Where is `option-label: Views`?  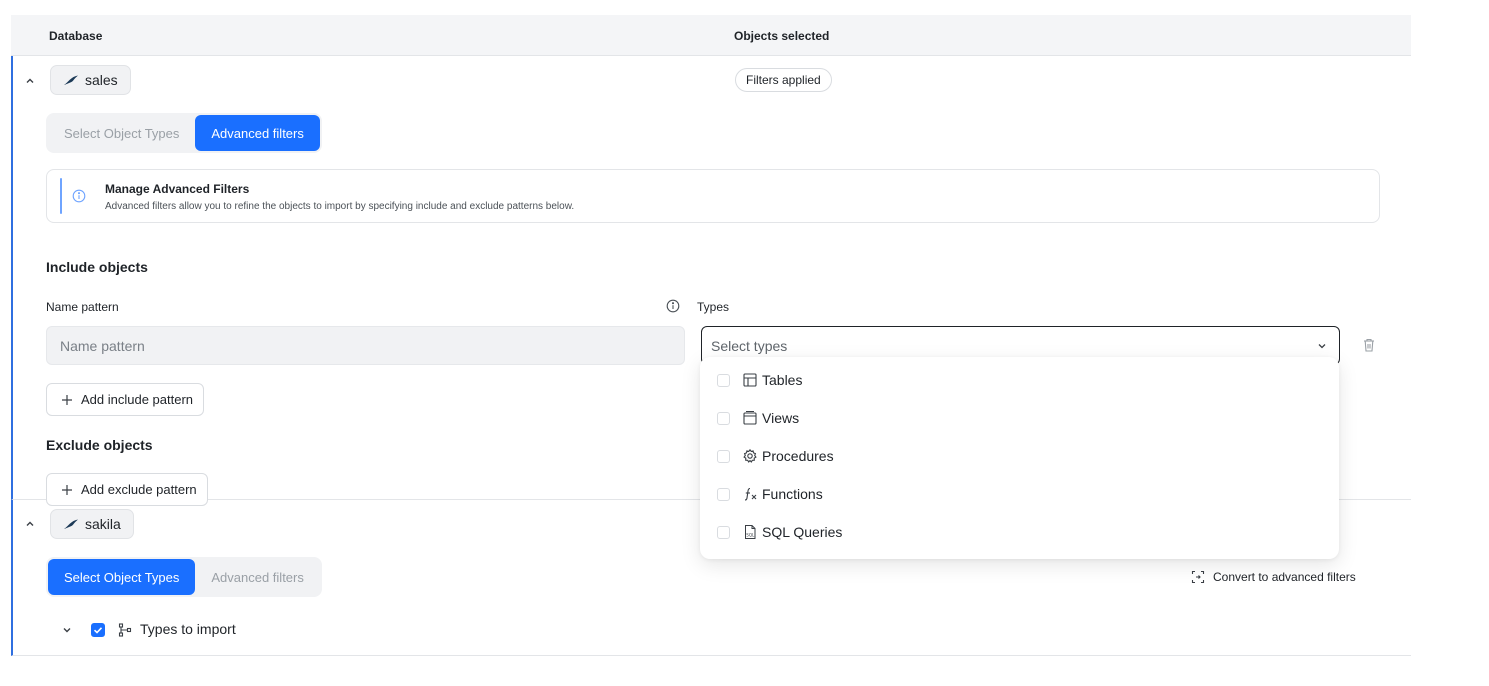
option-label: Views is located at coordinates (781, 418).